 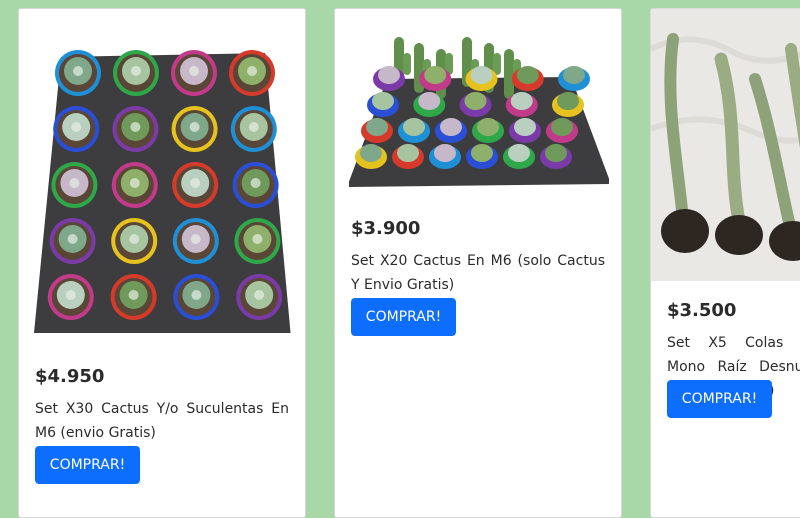 What do you see at coordinates (386, 228) in the screenshot?
I see `product-price: $3.900` at bounding box center [386, 228].